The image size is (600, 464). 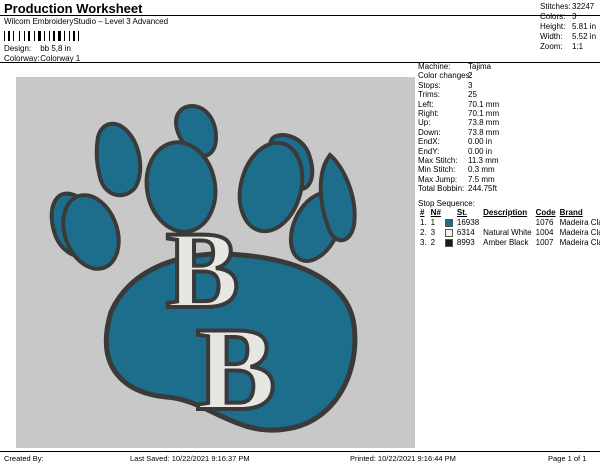 I want to click on stop-row: 1.1 16938 1076 Madeira Classic 40, so click(x=509, y=223).